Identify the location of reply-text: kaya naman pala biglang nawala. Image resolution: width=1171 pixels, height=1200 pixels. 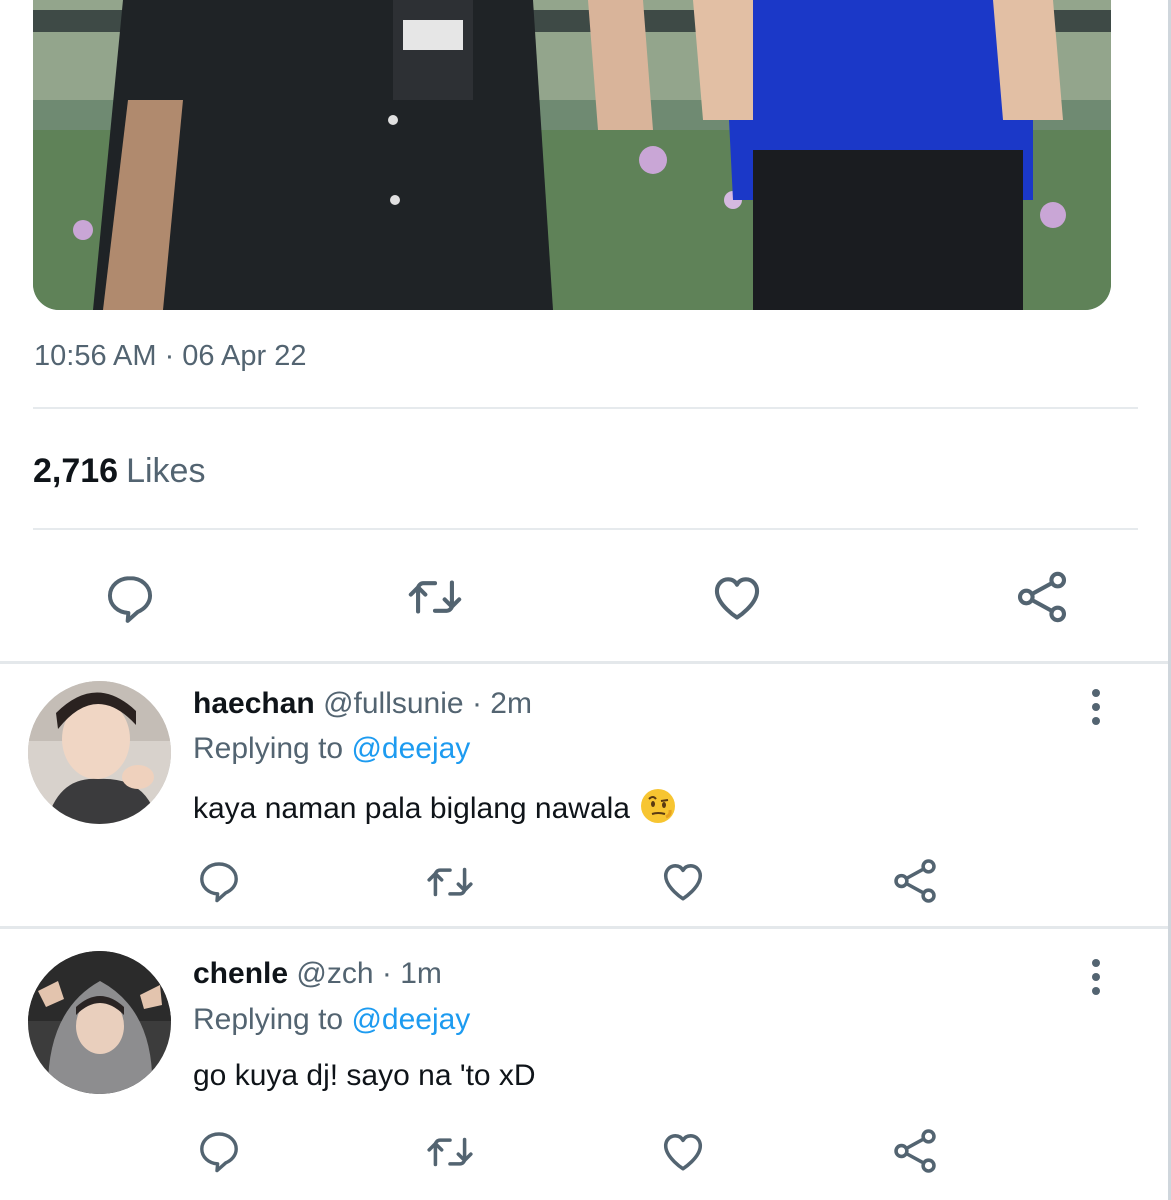
(434, 807).